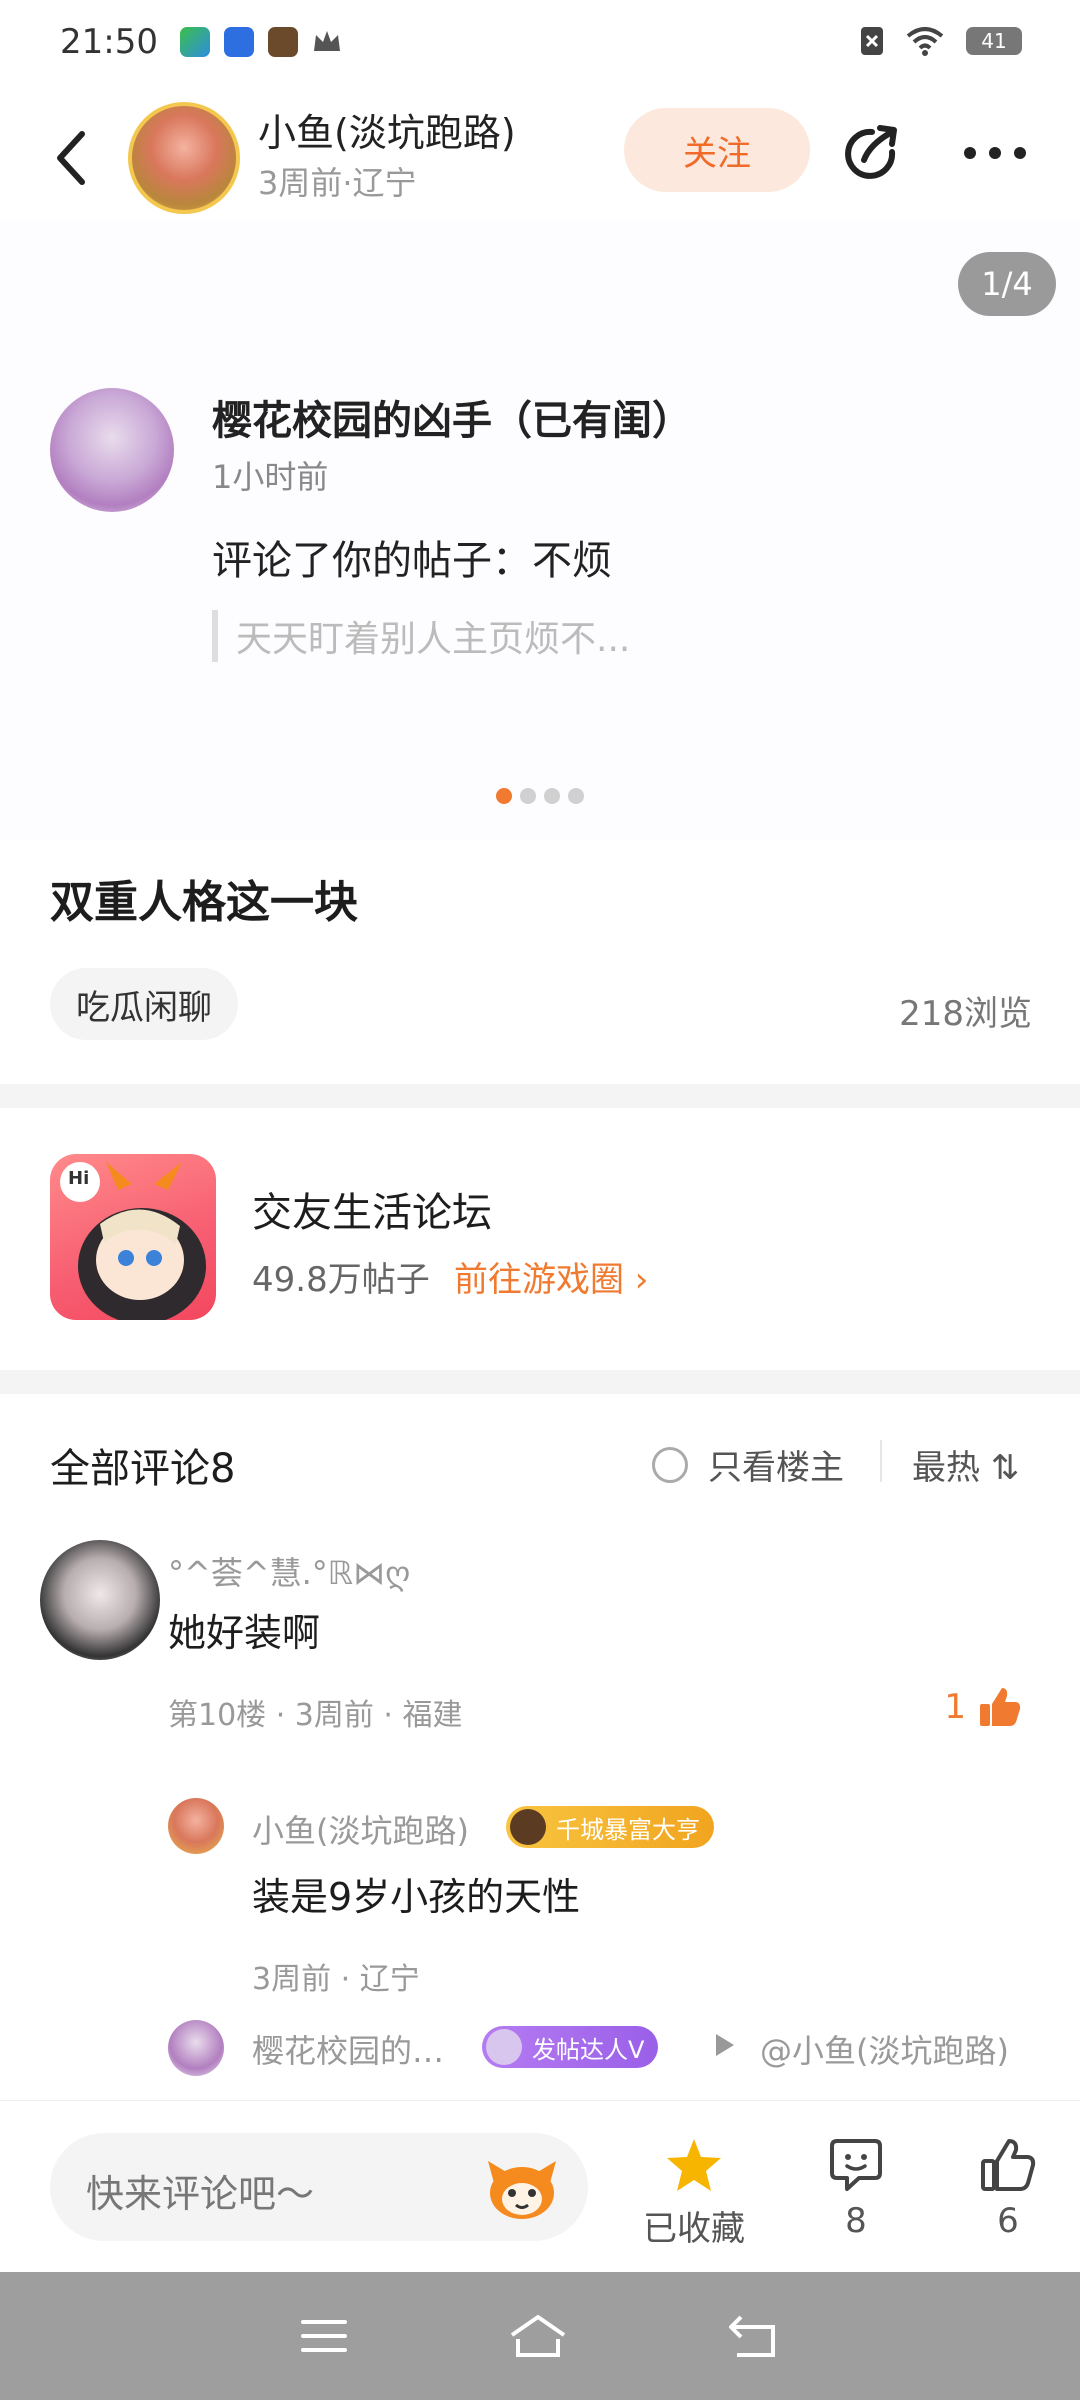  What do you see at coordinates (200, 2194) in the screenshot?
I see `comment-placeholder: 快来评论吧～` at bounding box center [200, 2194].